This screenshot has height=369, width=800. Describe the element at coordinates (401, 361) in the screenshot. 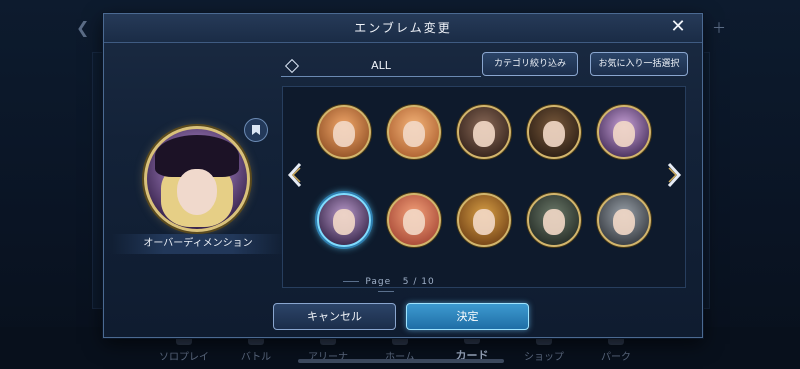

I see `home-indicator` at that location.